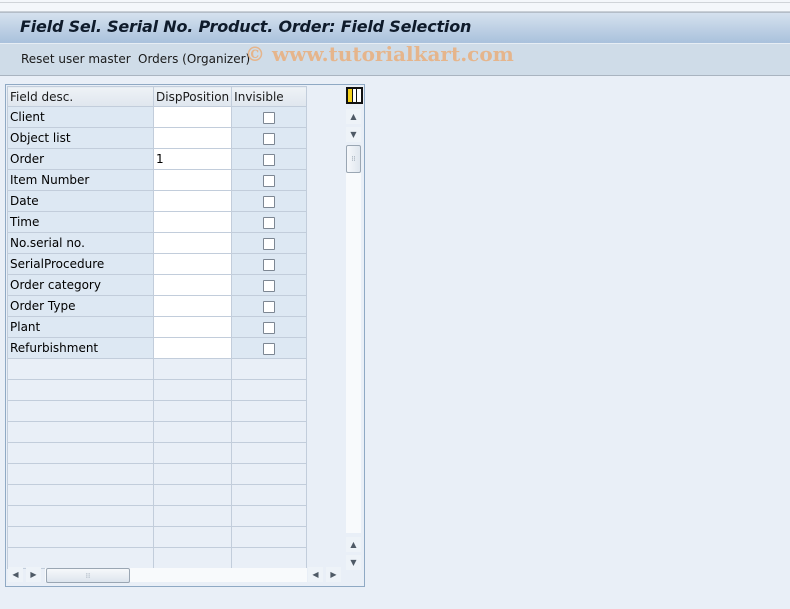  What do you see at coordinates (353, 562) in the screenshot?
I see `scroll-page-down-icon: ▼` at bounding box center [353, 562].